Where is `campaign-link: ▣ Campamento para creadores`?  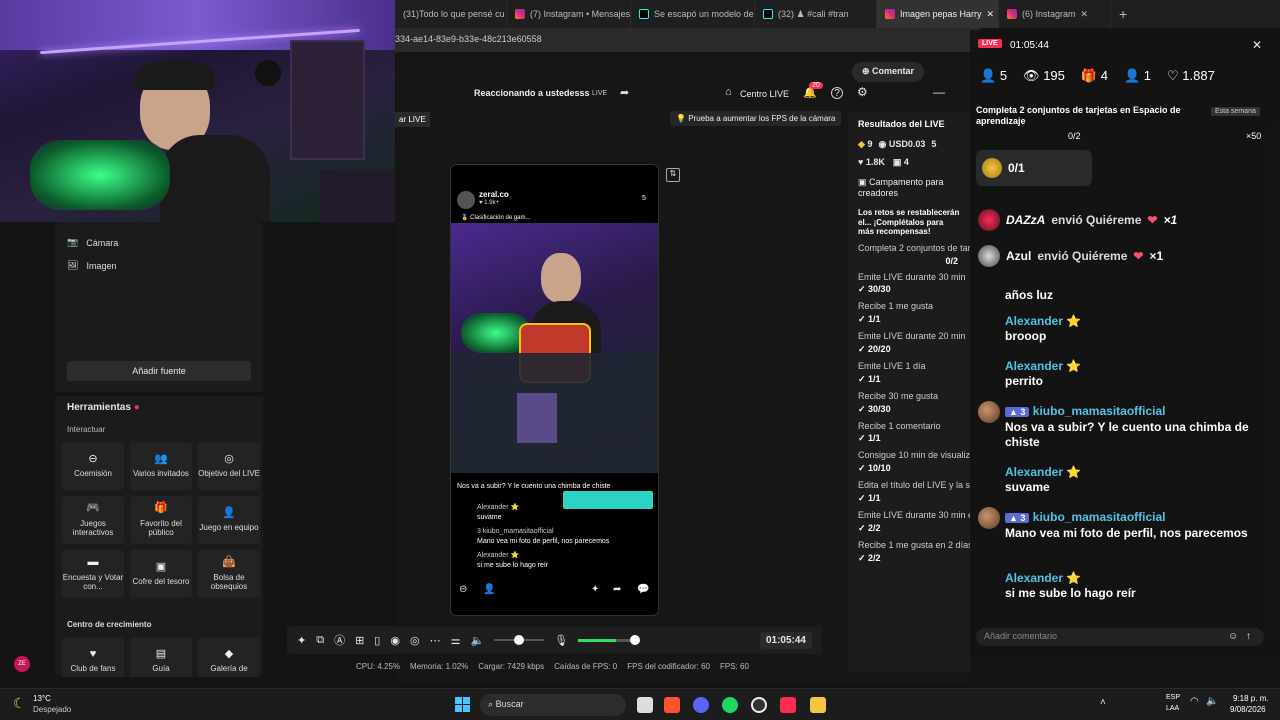 campaign-link: ▣ Campamento para creadores is located at coordinates (909, 183).